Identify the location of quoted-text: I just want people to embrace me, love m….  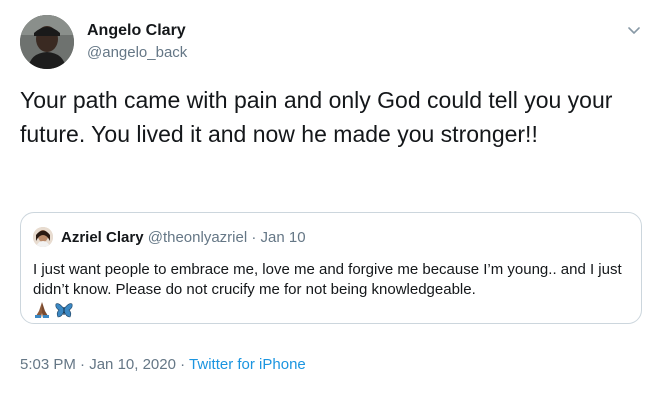
(327, 279).